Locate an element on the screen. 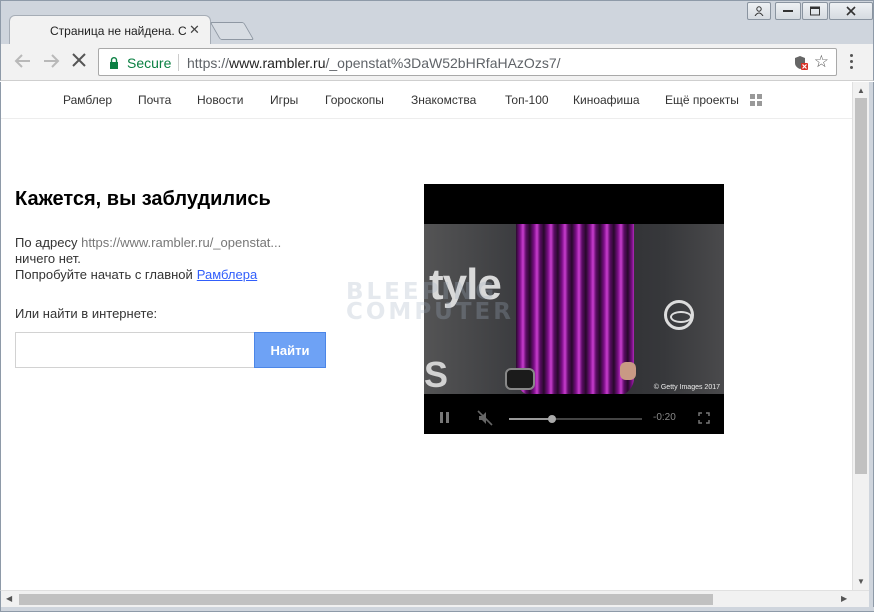 The width and height of the screenshot is (874, 612). video-background-text-2: S is located at coordinates (436, 374).